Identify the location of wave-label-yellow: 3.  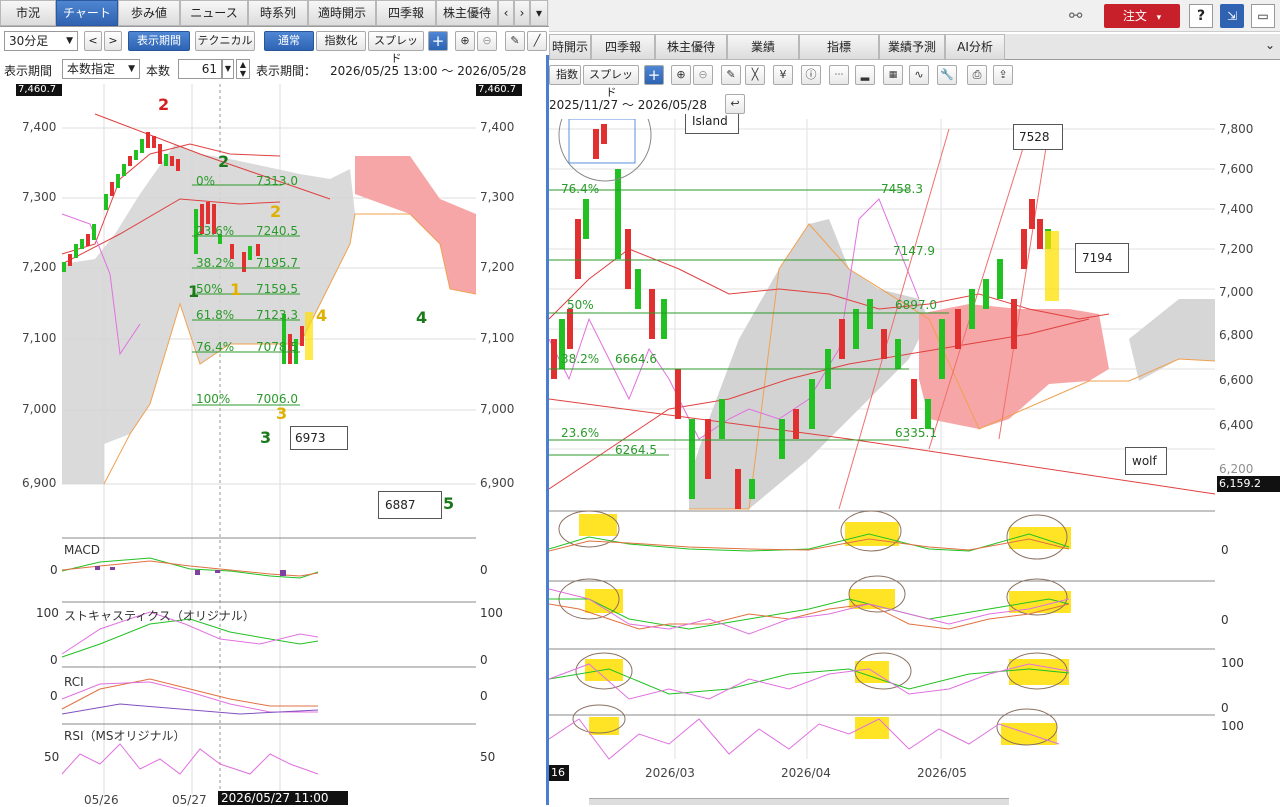
(282, 413).